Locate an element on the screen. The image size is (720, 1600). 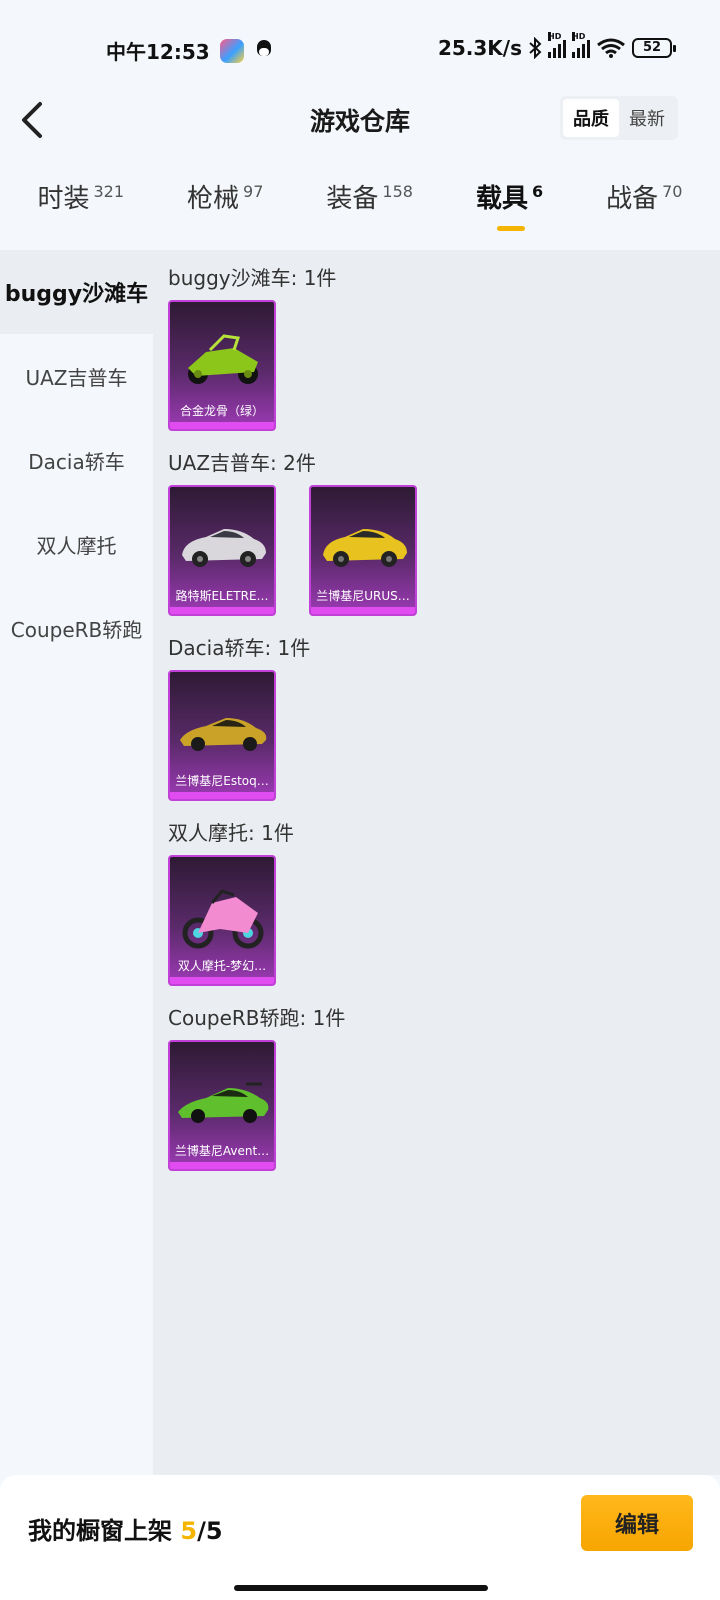
hd-label: HD is located at coordinates (555, 36).